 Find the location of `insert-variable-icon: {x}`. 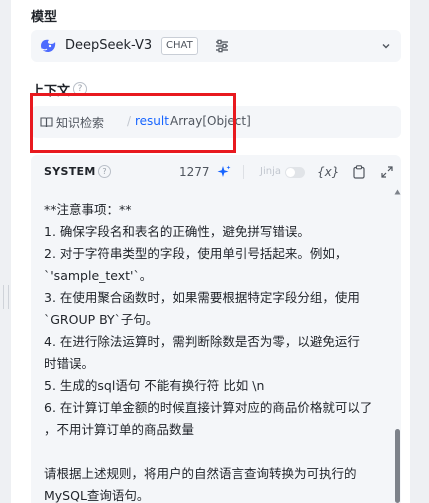

insert-variable-icon: {x} is located at coordinates (328, 172).